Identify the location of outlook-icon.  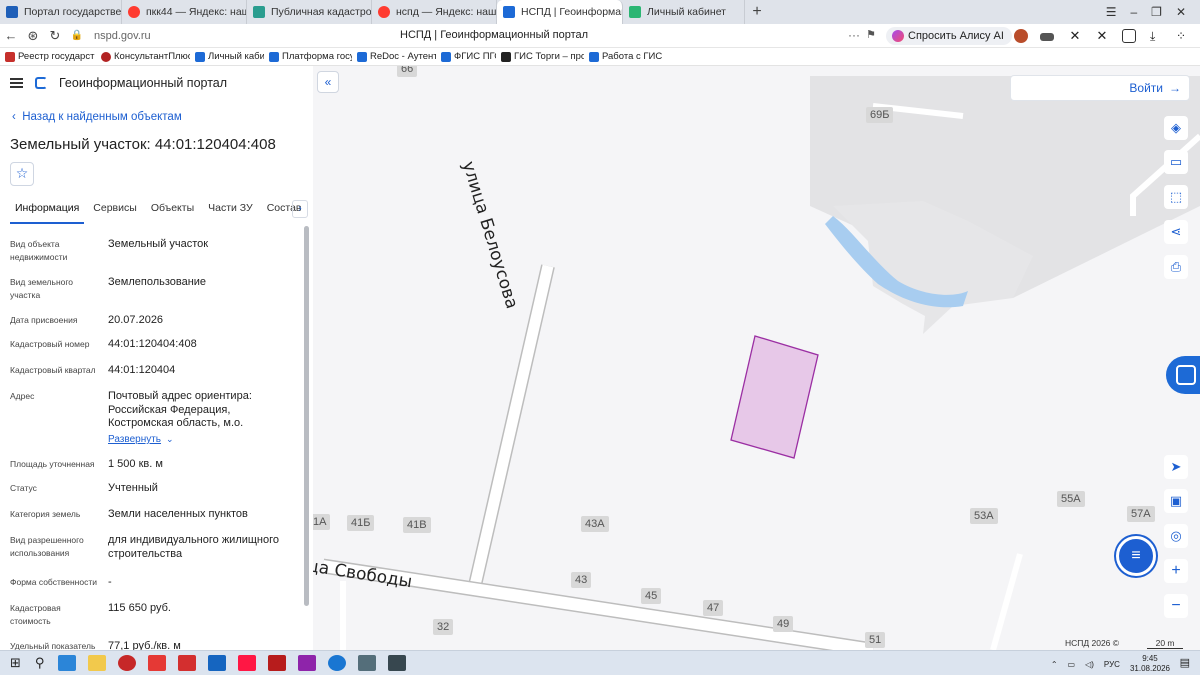
(217, 663).